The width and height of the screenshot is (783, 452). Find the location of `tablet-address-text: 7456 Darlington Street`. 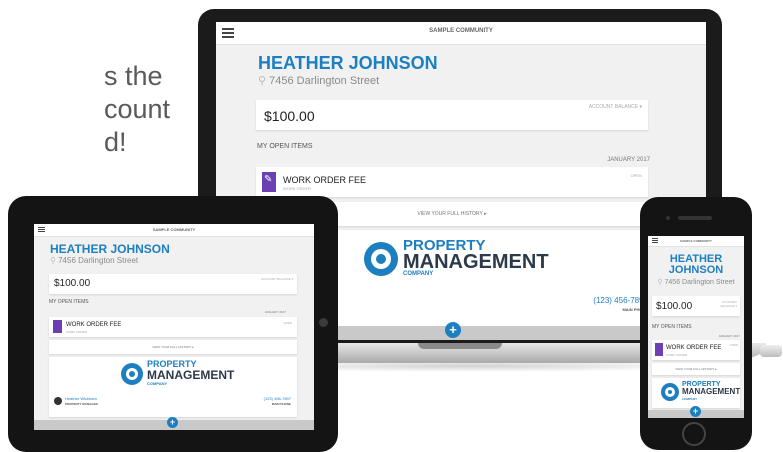

tablet-address-text: 7456 Darlington Street is located at coordinates (98, 260).